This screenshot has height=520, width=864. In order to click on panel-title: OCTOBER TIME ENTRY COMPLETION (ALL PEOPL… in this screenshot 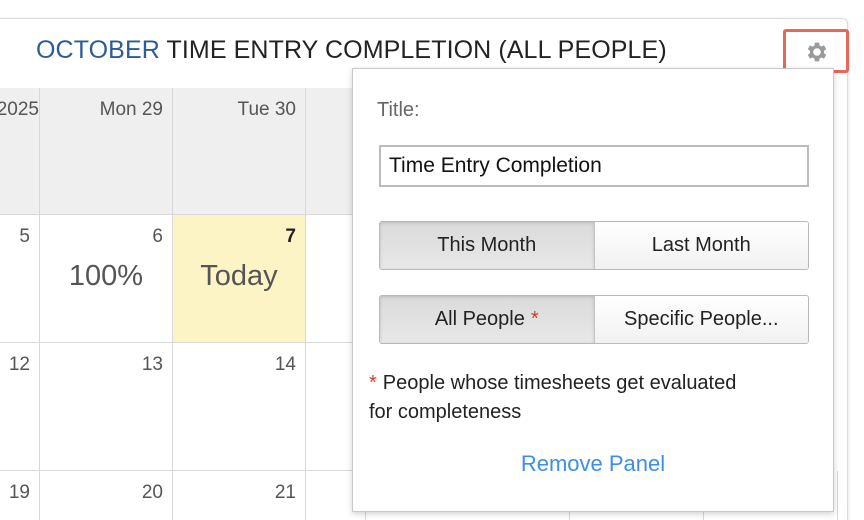, I will do `click(351, 50)`.